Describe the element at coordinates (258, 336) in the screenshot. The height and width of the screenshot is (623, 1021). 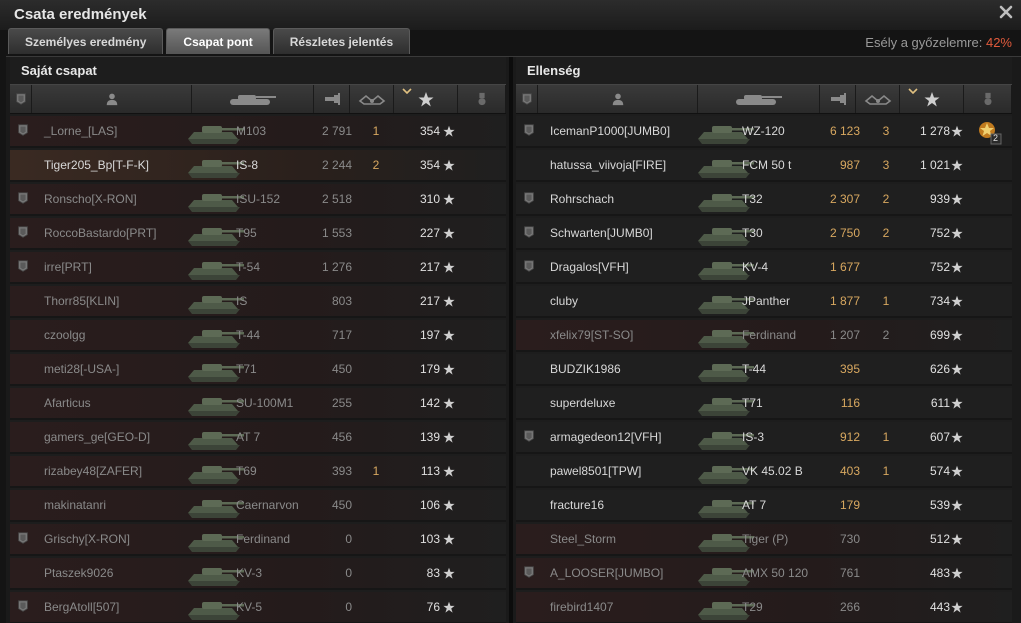
I see `player-row: czoolgg T-44 717 197` at that location.